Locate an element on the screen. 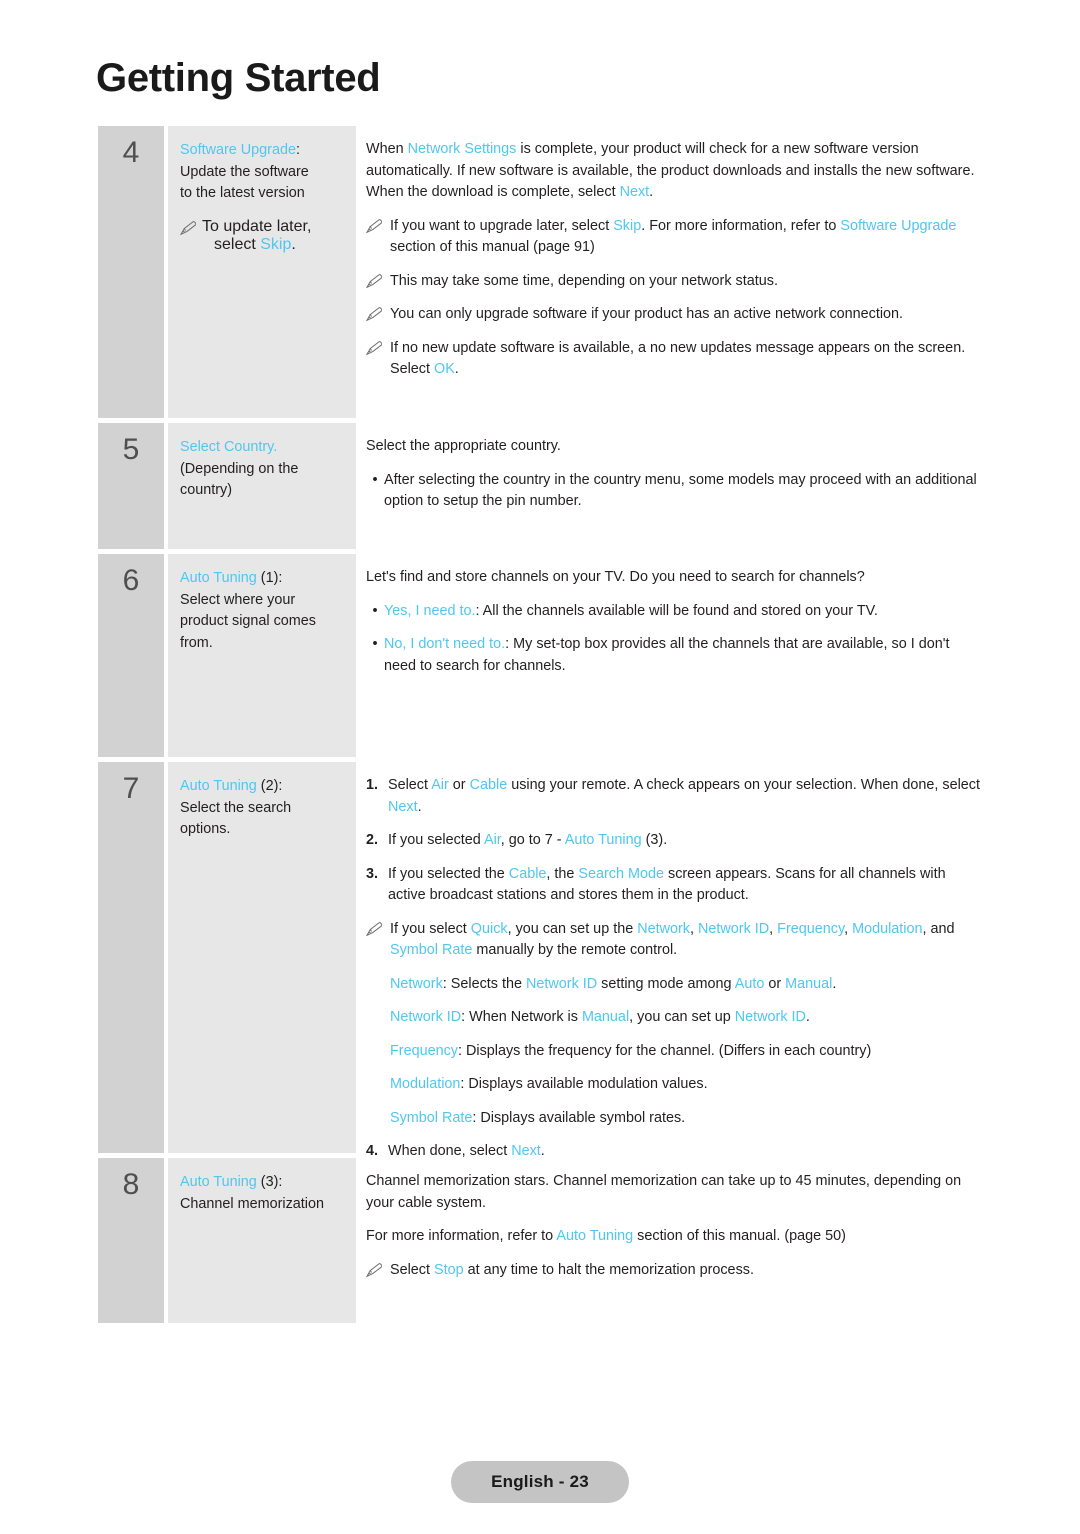 The image size is (1080, 1534). text-run: : When Network is is located at coordinates (521, 1017).